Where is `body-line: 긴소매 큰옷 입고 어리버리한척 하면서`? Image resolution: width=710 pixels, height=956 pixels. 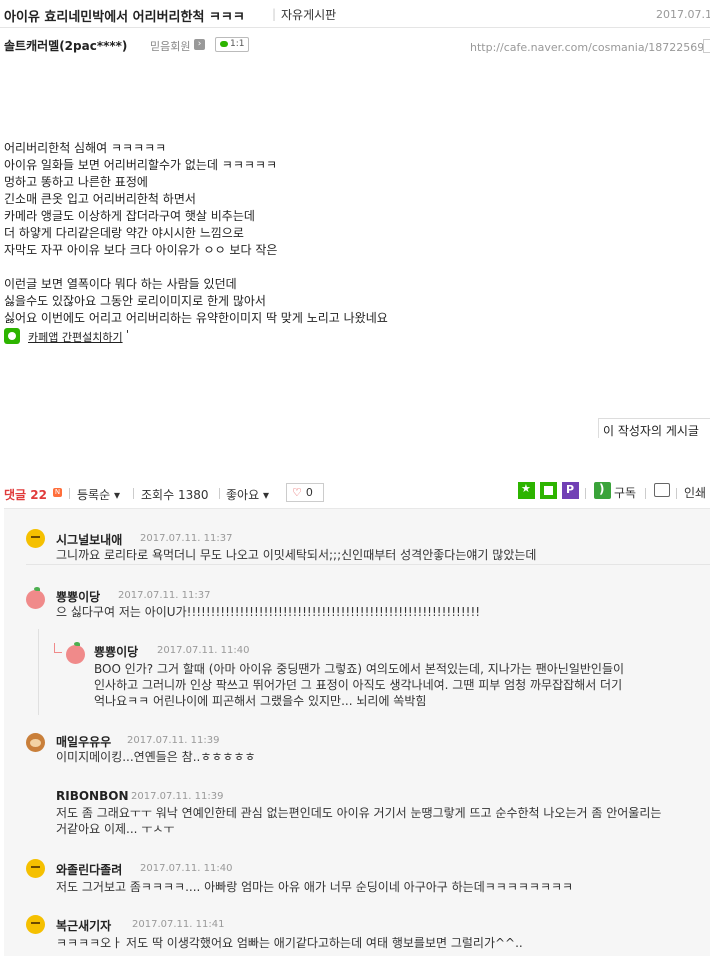 body-line: 긴소매 큰옷 입고 어리버리한척 하면서 is located at coordinates (100, 199).